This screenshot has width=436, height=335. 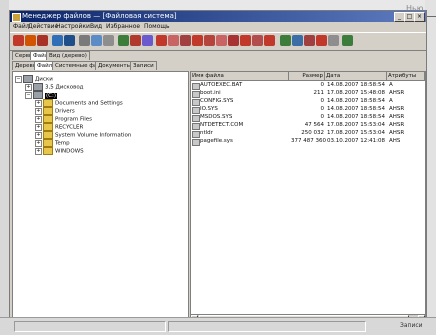 I want to click on tree-item-label: Documents and Settings, so click(x=89, y=103).